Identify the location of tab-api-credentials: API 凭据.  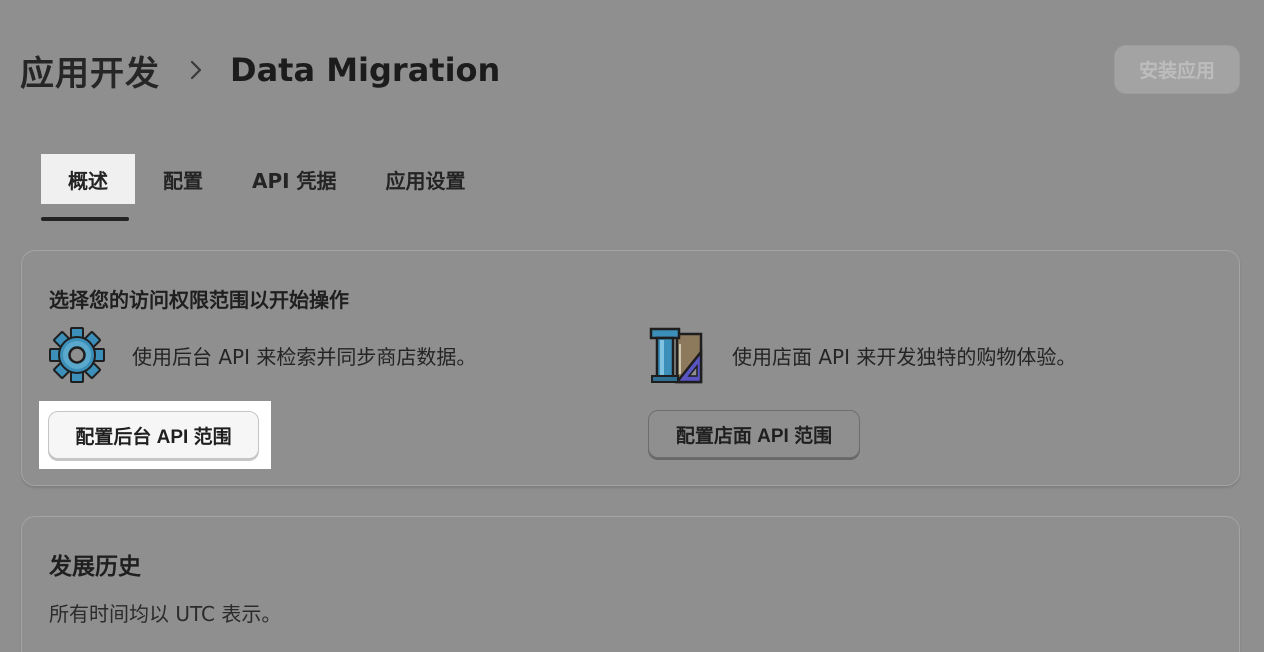
(294, 179).